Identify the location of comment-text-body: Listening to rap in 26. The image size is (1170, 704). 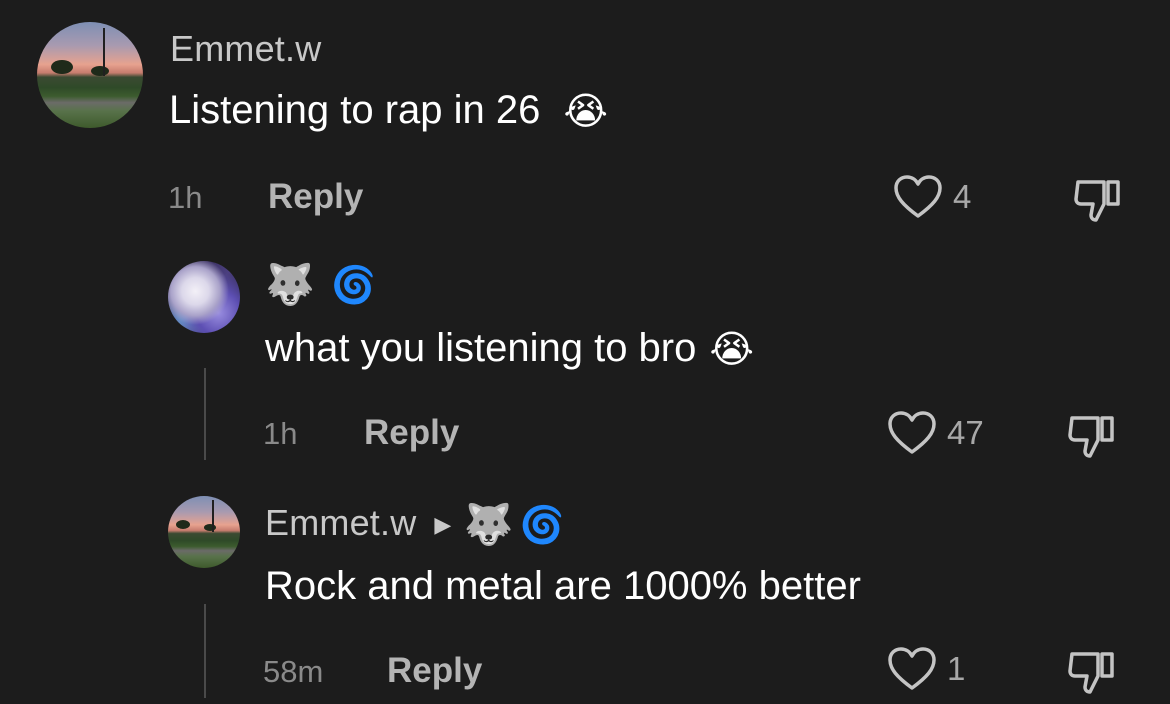
(355, 110).